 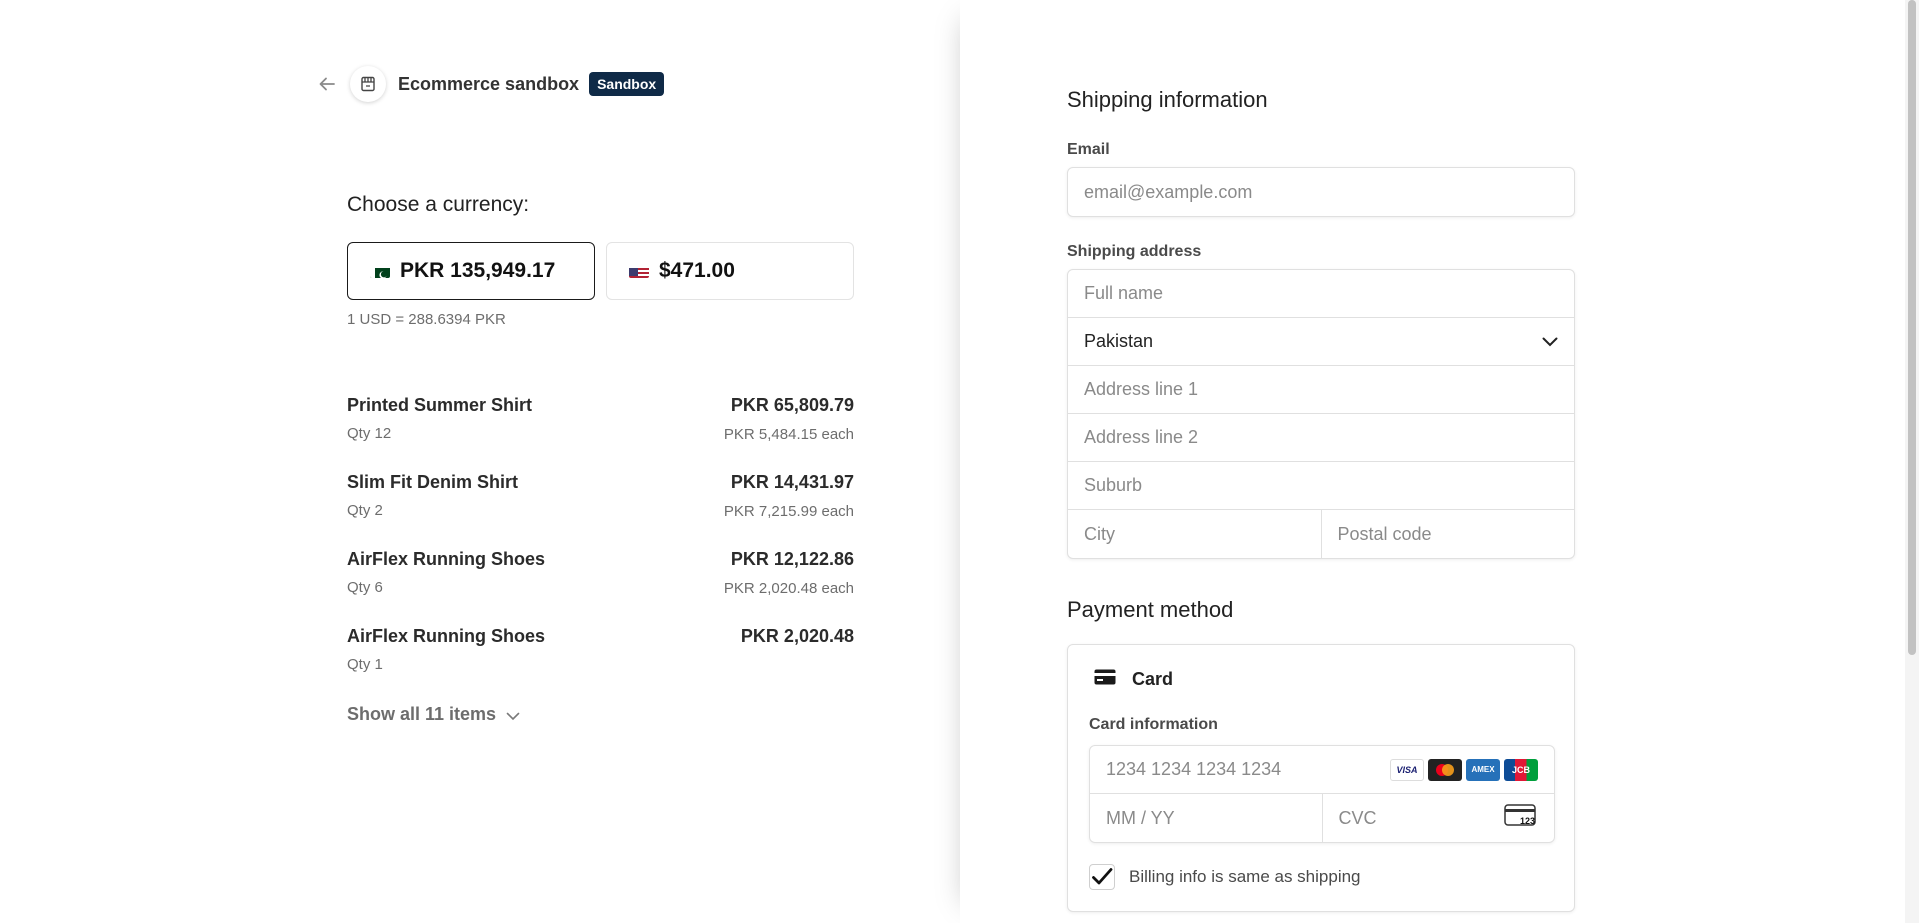 What do you see at coordinates (1153, 724) in the screenshot?
I see `card-info-label: Card information` at bounding box center [1153, 724].